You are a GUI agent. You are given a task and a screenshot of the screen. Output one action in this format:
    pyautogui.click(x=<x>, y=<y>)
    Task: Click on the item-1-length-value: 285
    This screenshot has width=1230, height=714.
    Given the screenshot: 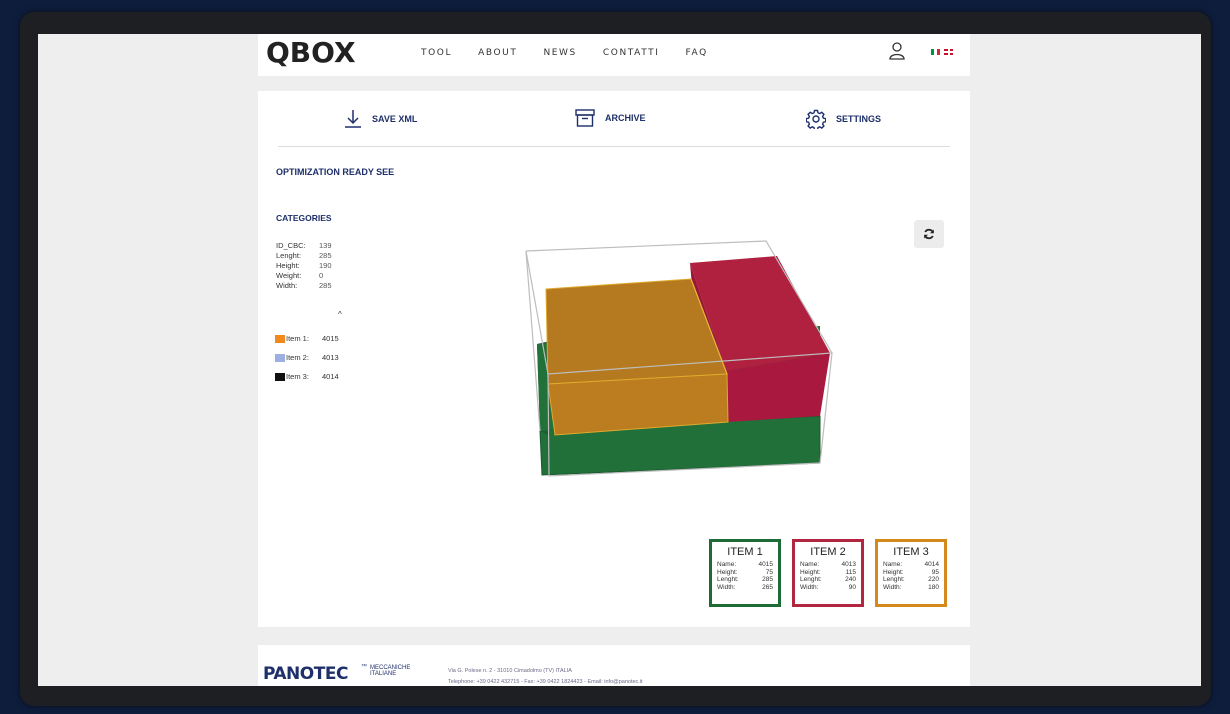 What is the action you would take?
    pyautogui.click(x=767, y=579)
    